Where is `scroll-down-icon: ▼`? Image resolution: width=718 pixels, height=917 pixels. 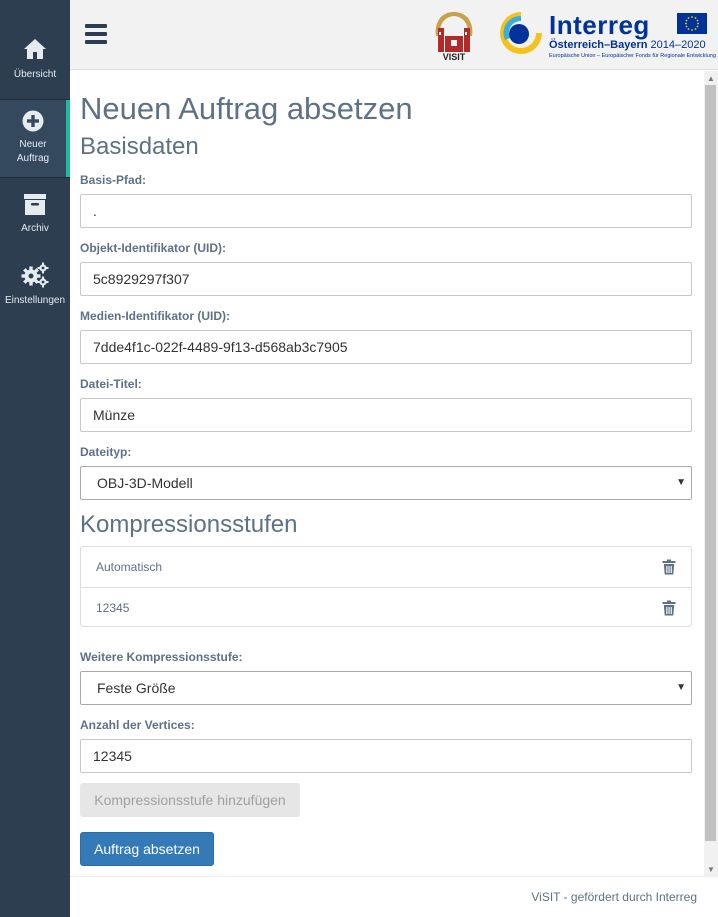 scroll-down-icon: ▼ is located at coordinates (711, 869).